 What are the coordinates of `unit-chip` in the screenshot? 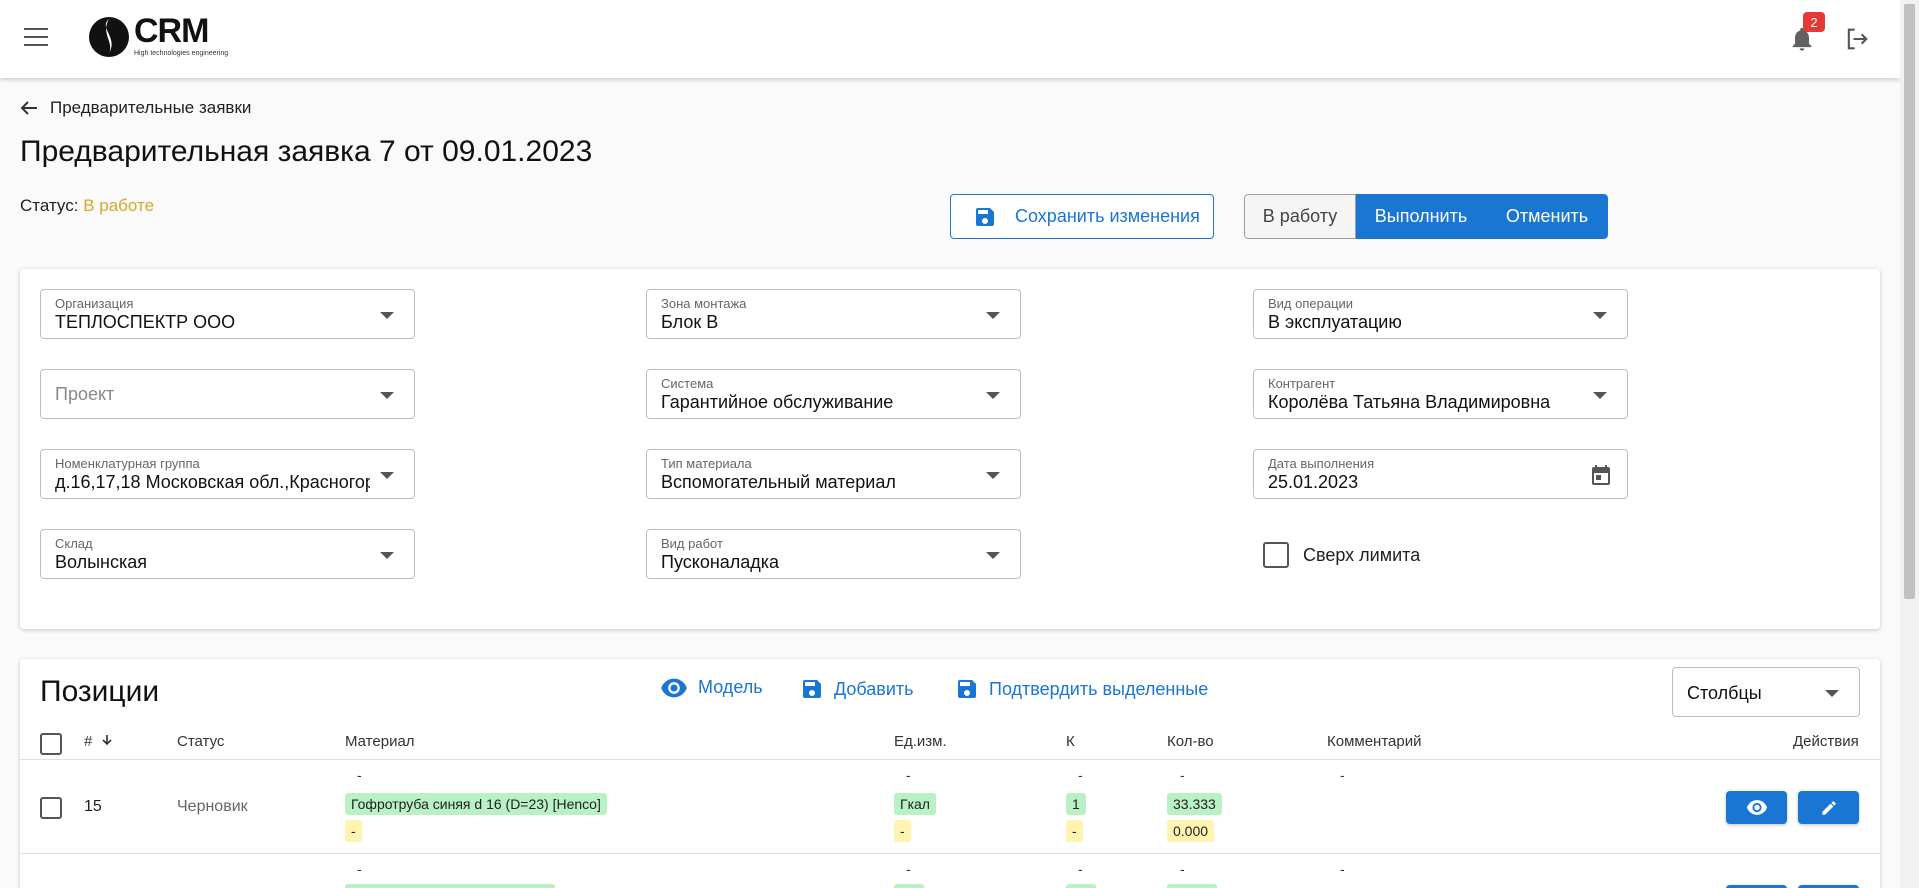 It's located at (909, 886).